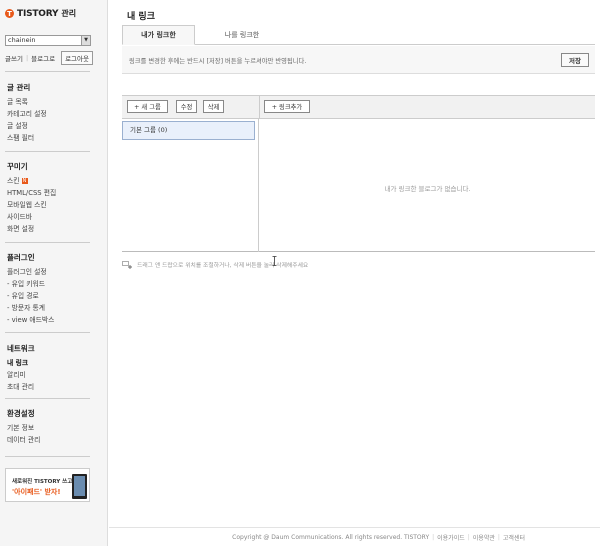 Image resolution: width=600 pixels, height=546 pixels. I want to click on nav-item-view-adbox: - view 애드박스, so click(30, 320).